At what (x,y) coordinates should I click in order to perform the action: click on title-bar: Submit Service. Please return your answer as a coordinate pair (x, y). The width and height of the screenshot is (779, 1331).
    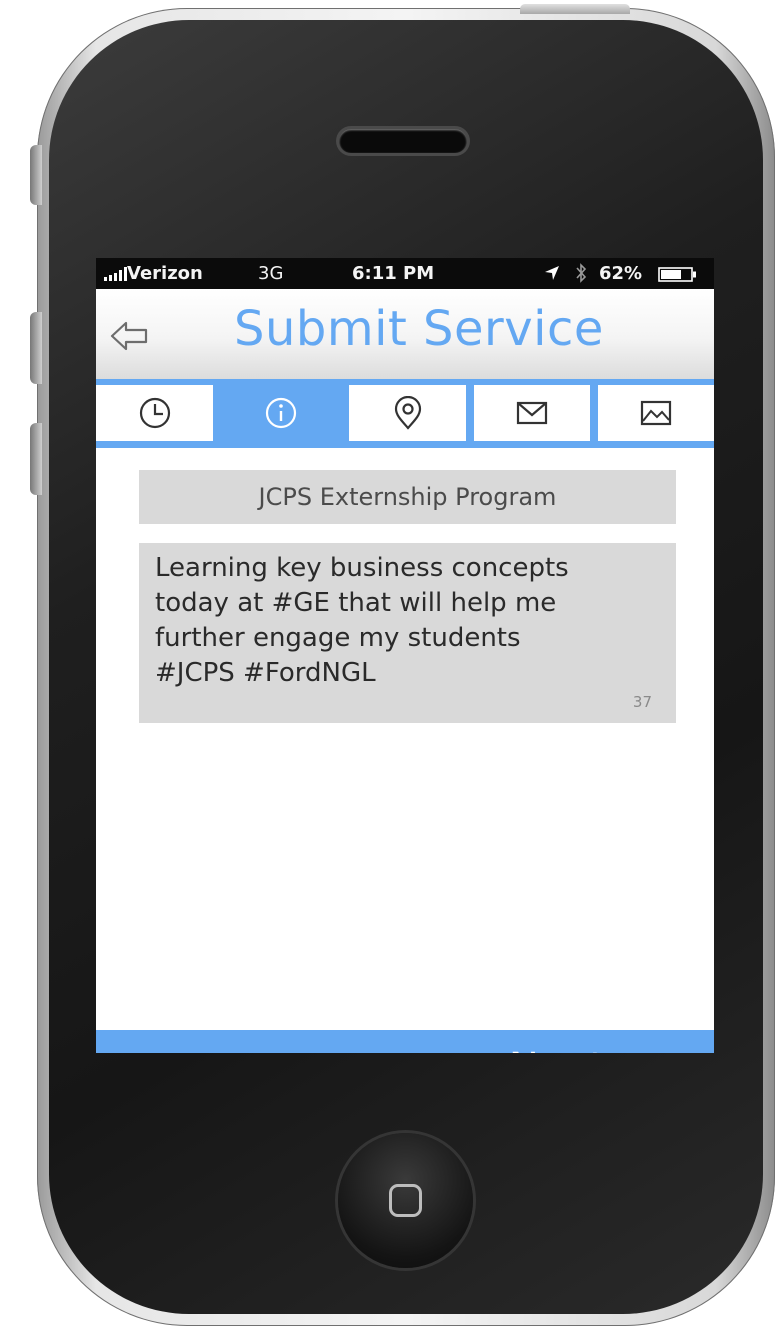
    Looking at the image, I should click on (405, 334).